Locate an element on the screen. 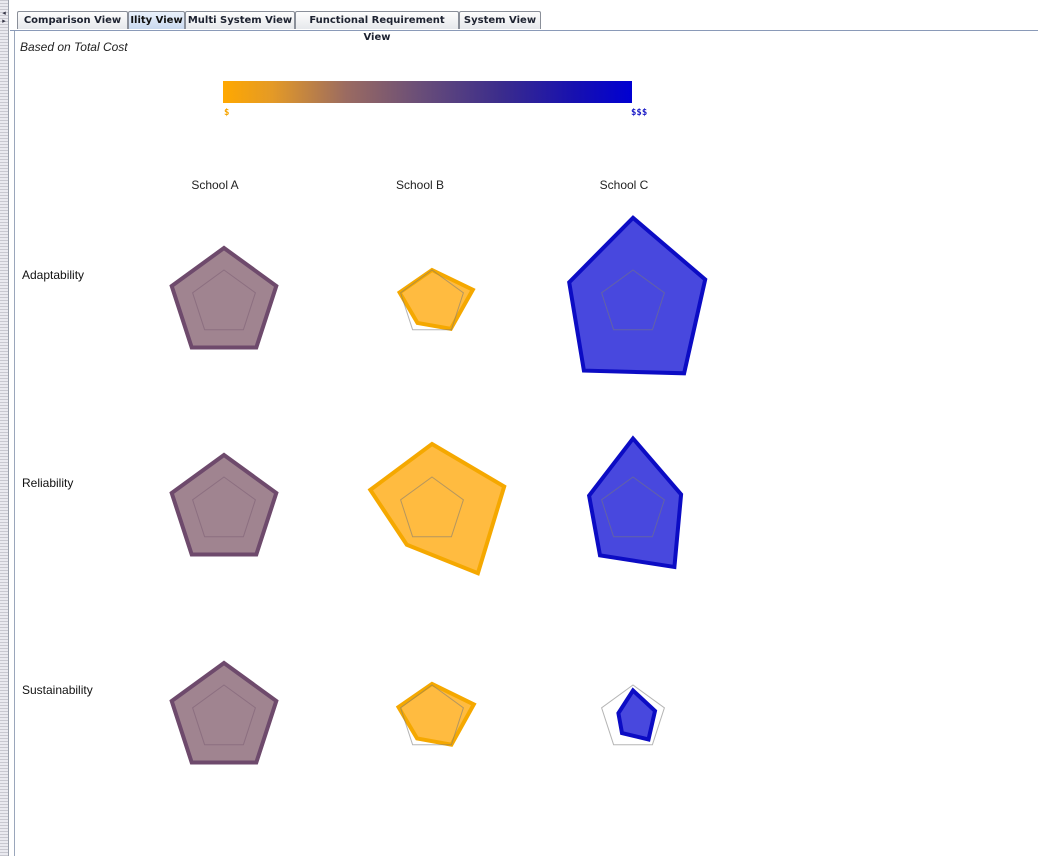  radar-glyph-sustainability-school-a is located at coordinates (224, 712).